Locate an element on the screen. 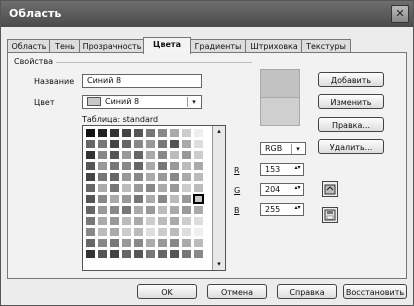 The width and height of the screenshot is (414, 306). tab-hatching: Штриховка is located at coordinates (274, 46).